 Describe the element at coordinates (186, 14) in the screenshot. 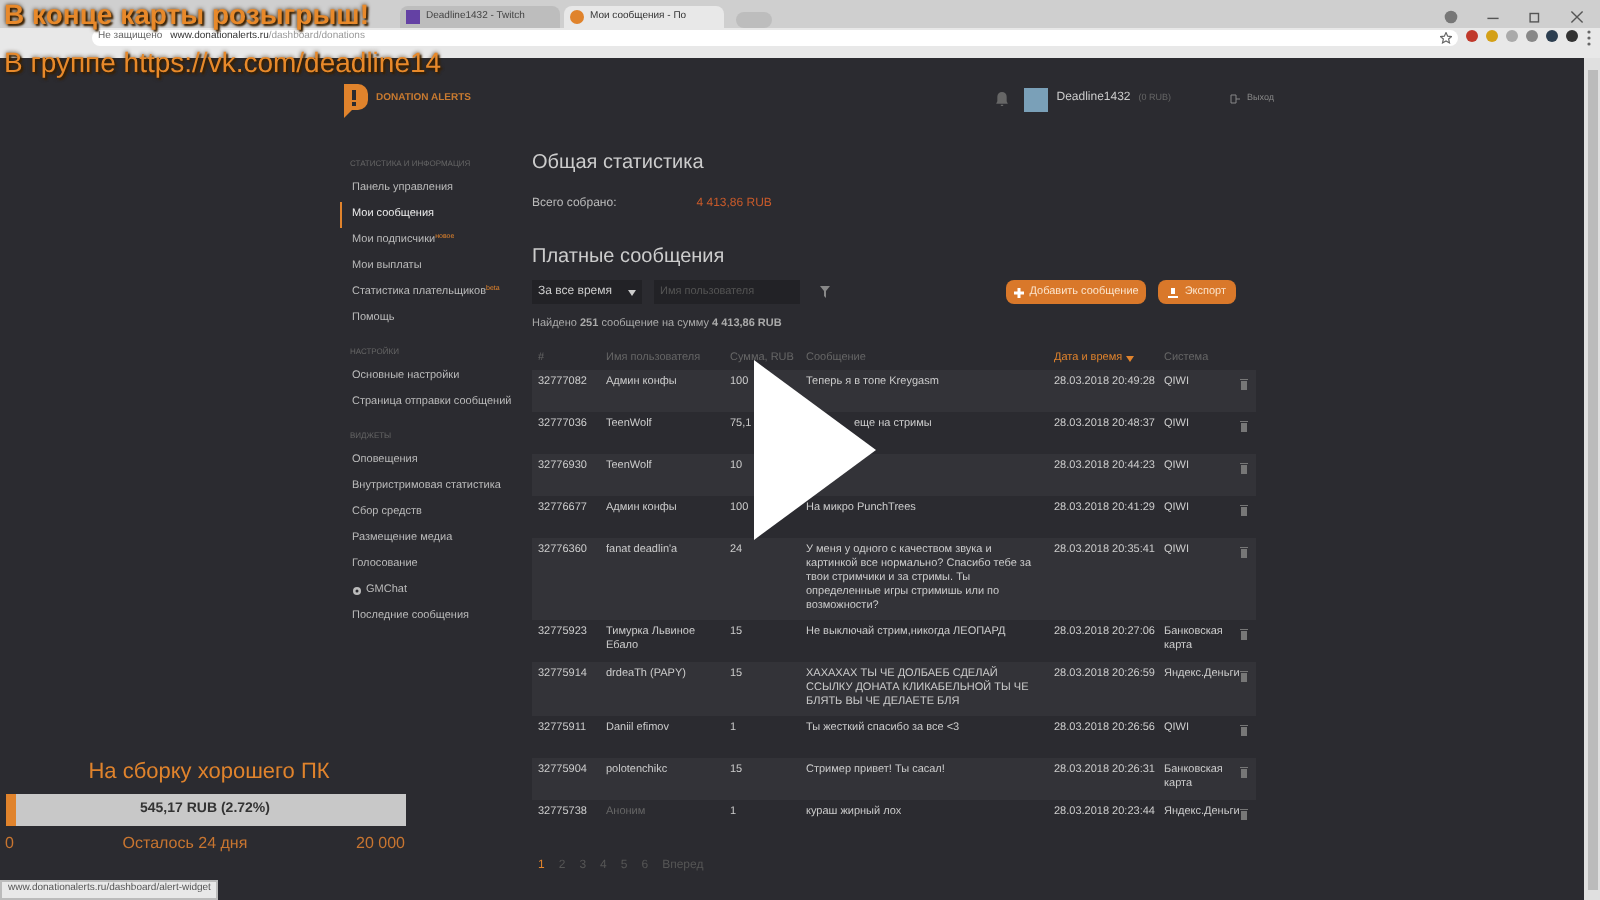

I see `giveaway-headline: В конце карты розыгрыш!` at that location.